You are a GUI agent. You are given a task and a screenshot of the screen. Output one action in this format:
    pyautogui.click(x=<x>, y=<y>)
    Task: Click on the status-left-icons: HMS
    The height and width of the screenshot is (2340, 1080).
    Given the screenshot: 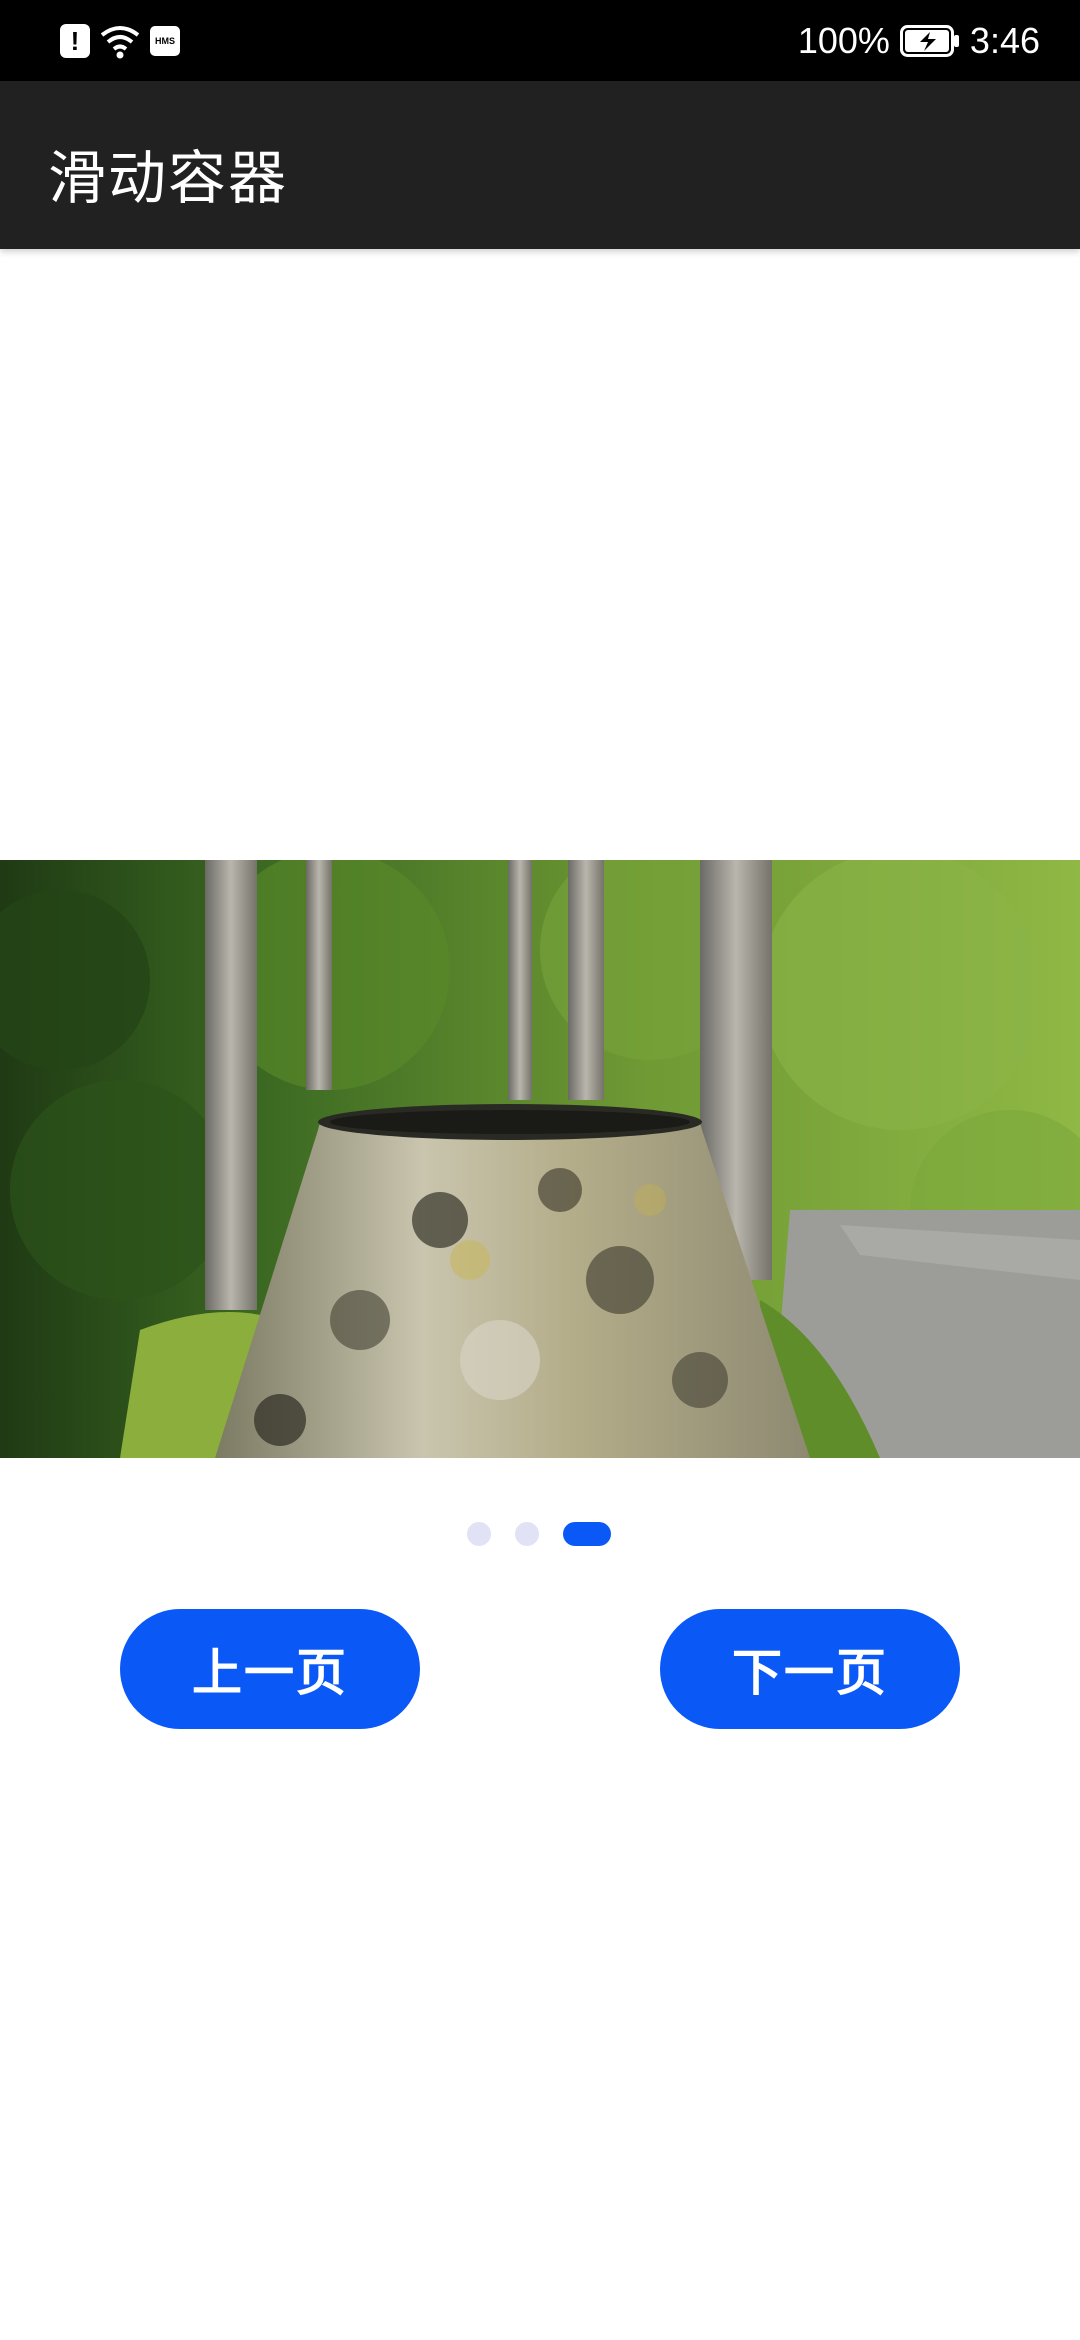 What is the action you would take?
    pyautogui.click(x=120, y=41)
    